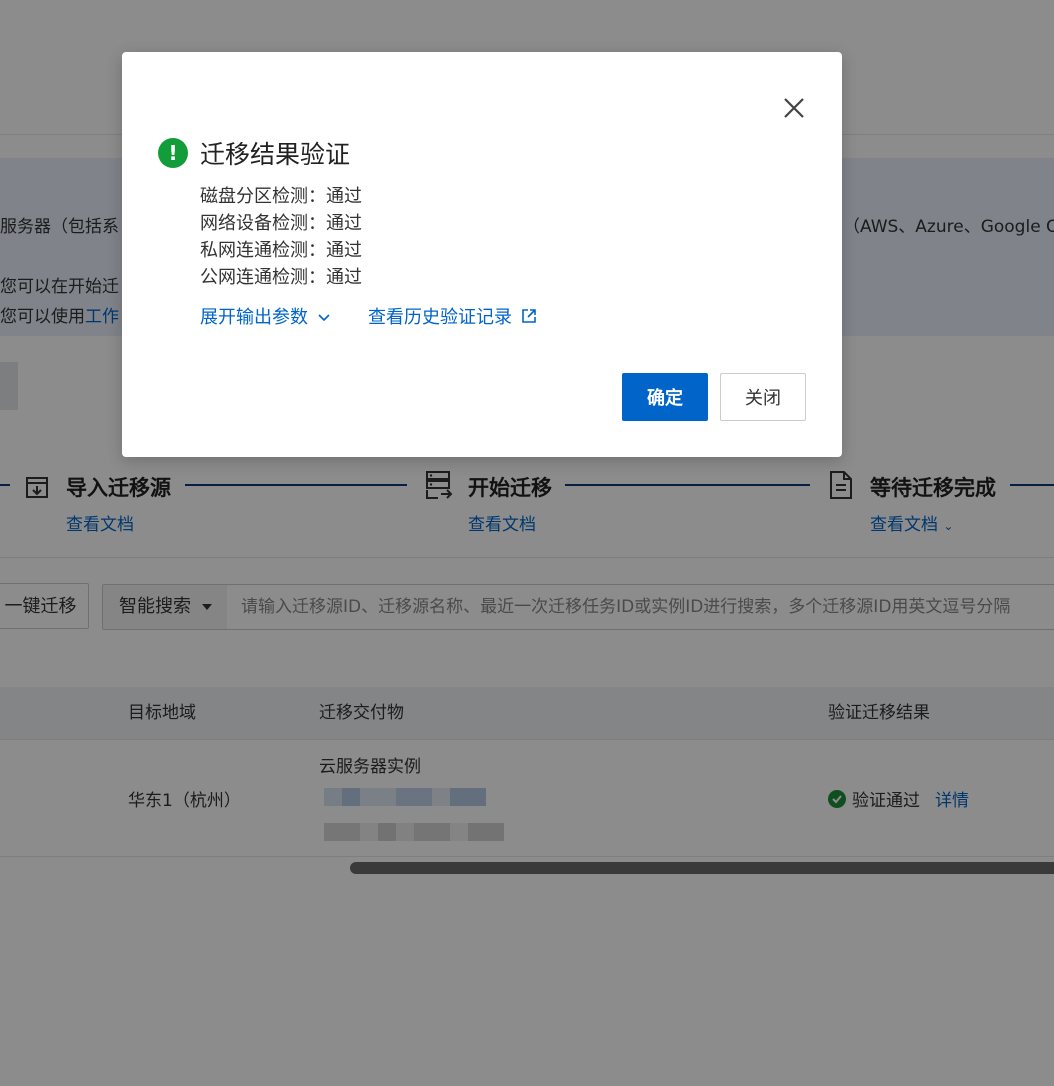  What do you see at coordinates (173, 153) in the screenshot?
I see `exclamation-circle-icon: !` at bounding box center [173, 153].